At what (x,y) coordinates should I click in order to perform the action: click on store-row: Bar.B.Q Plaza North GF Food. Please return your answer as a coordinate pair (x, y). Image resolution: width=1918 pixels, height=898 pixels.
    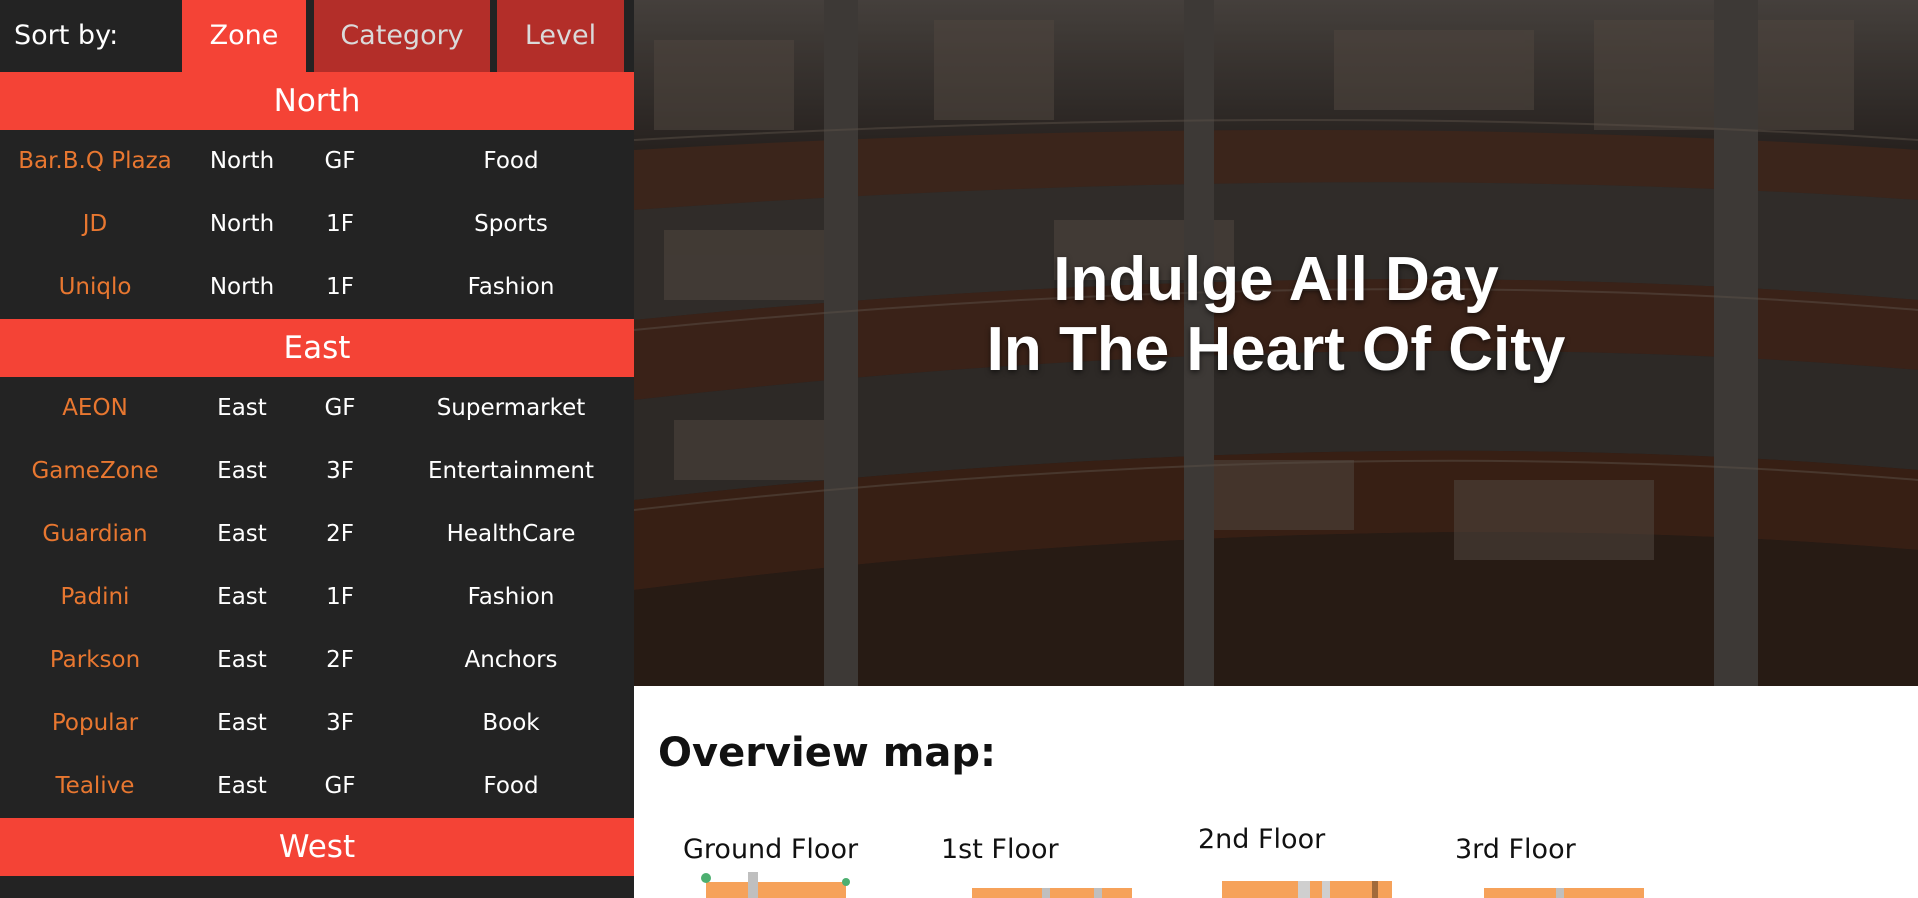
    Looking at the image, I should click on (317, 161).